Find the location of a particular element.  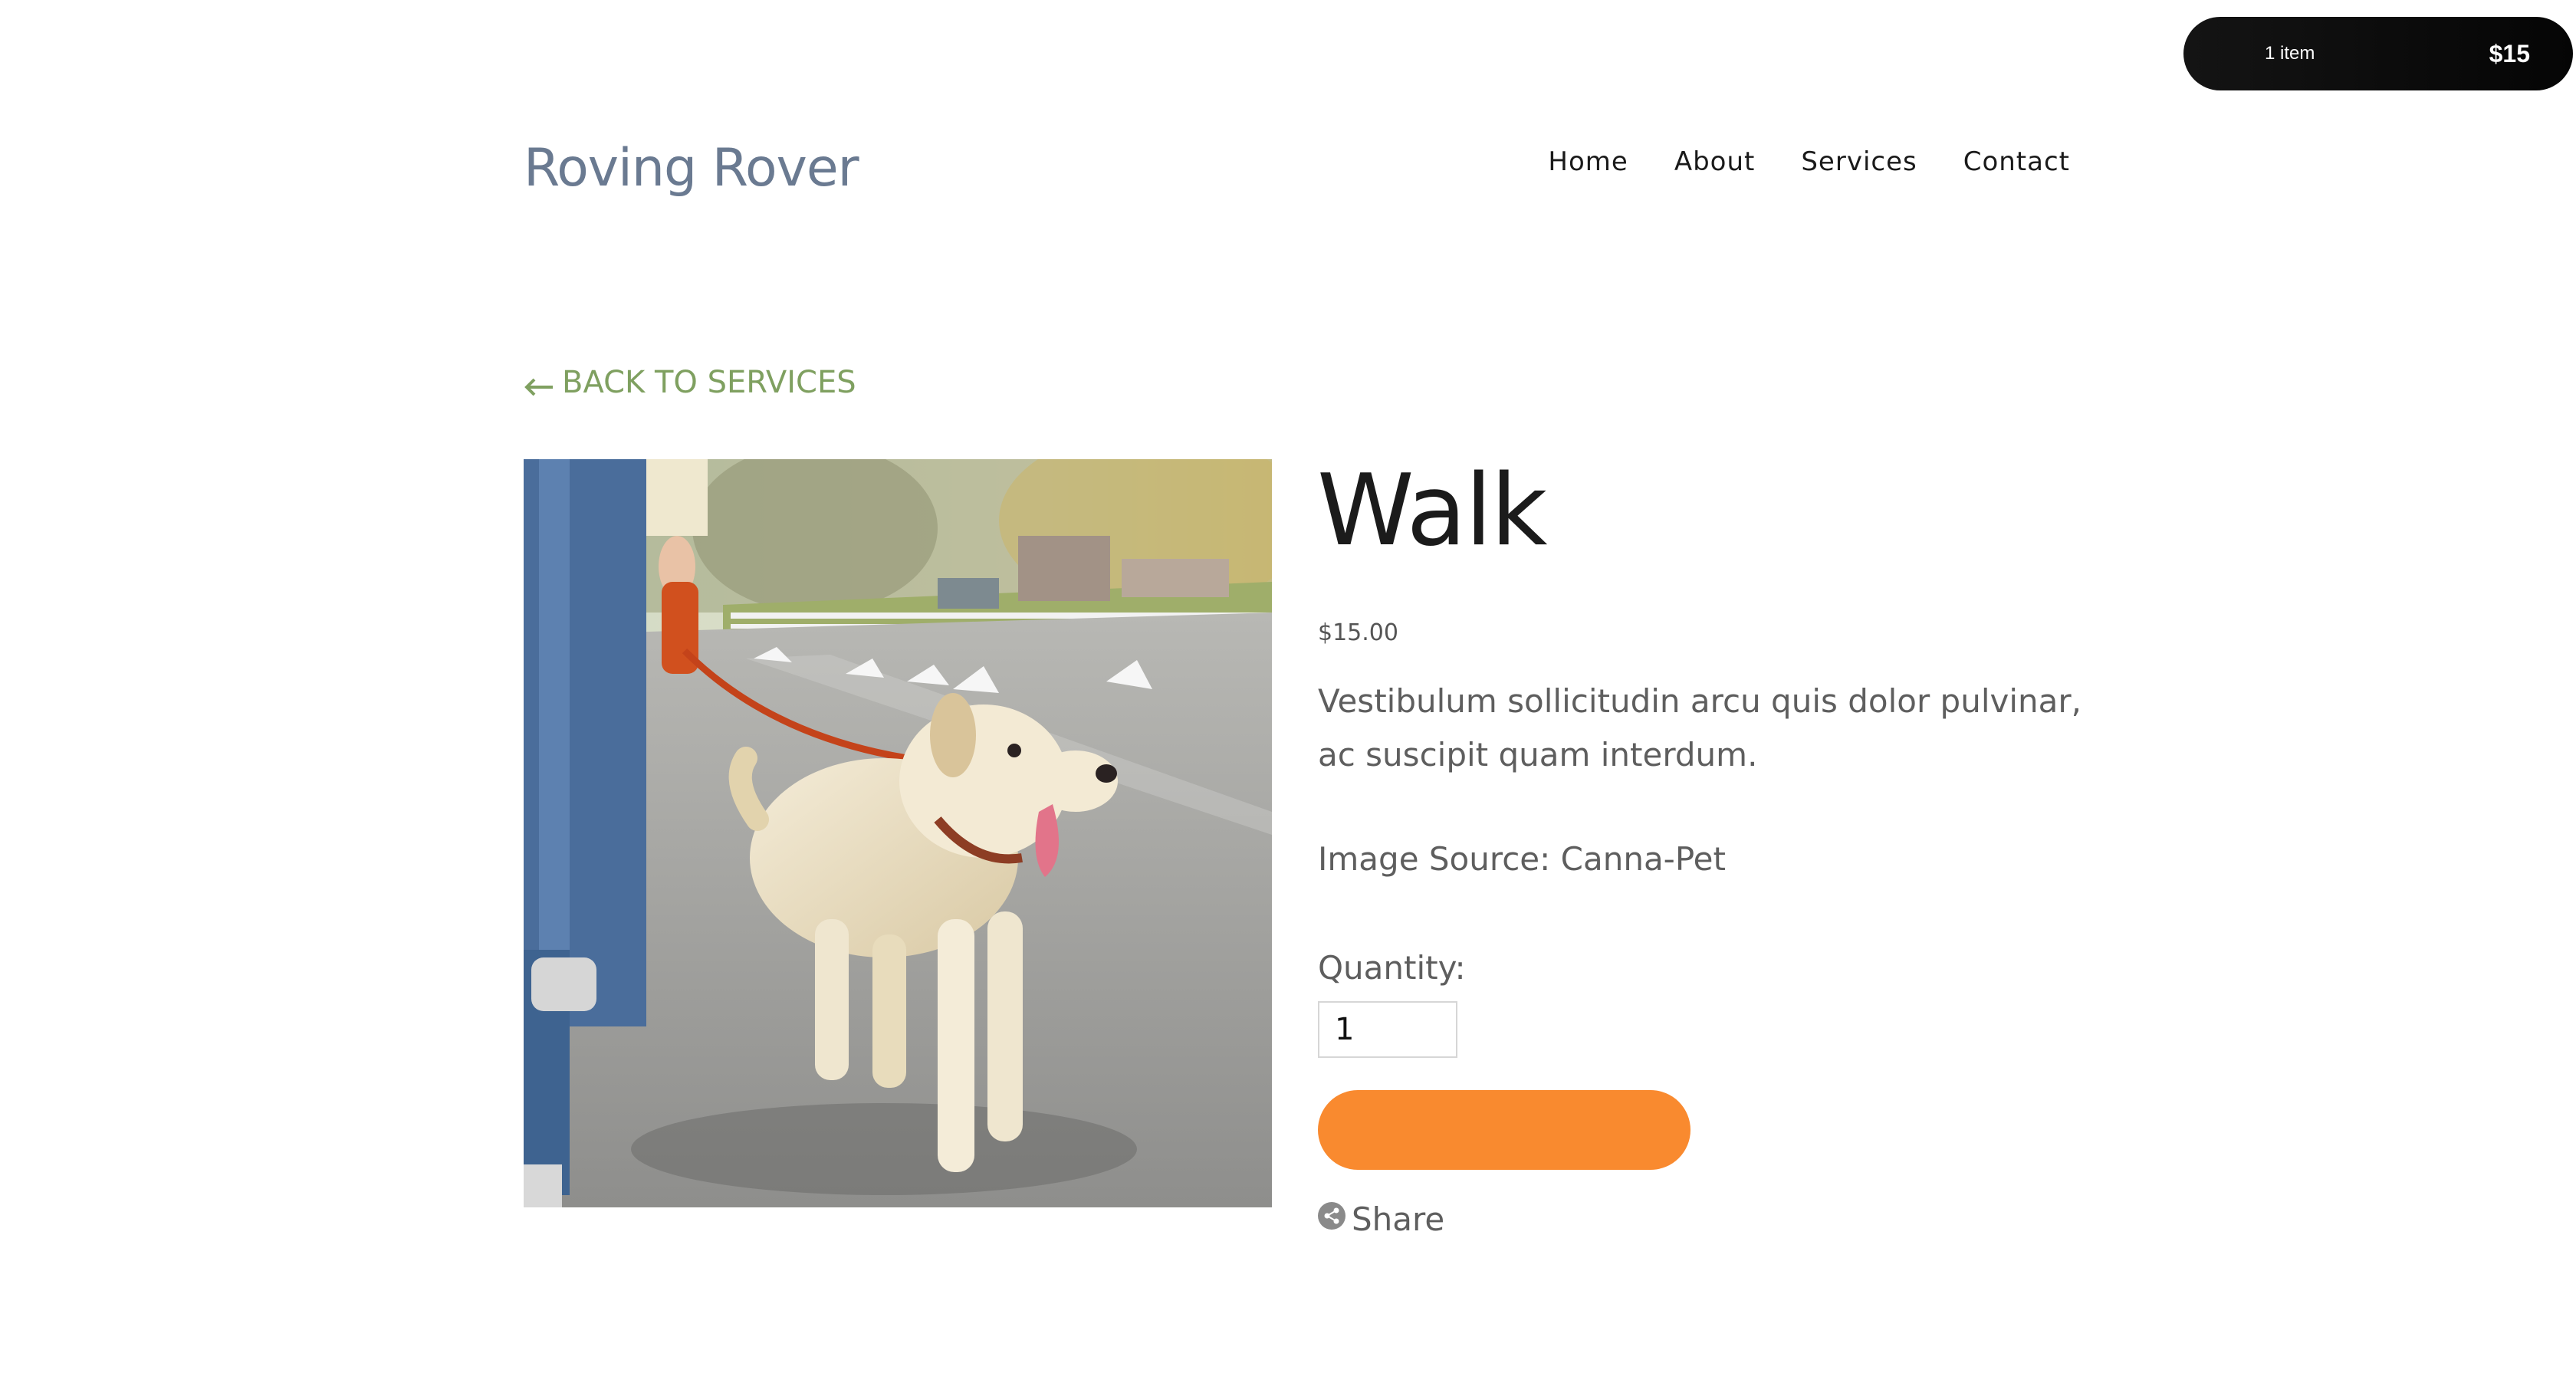

arrow-left-icon is located at coordinates (539, 384).